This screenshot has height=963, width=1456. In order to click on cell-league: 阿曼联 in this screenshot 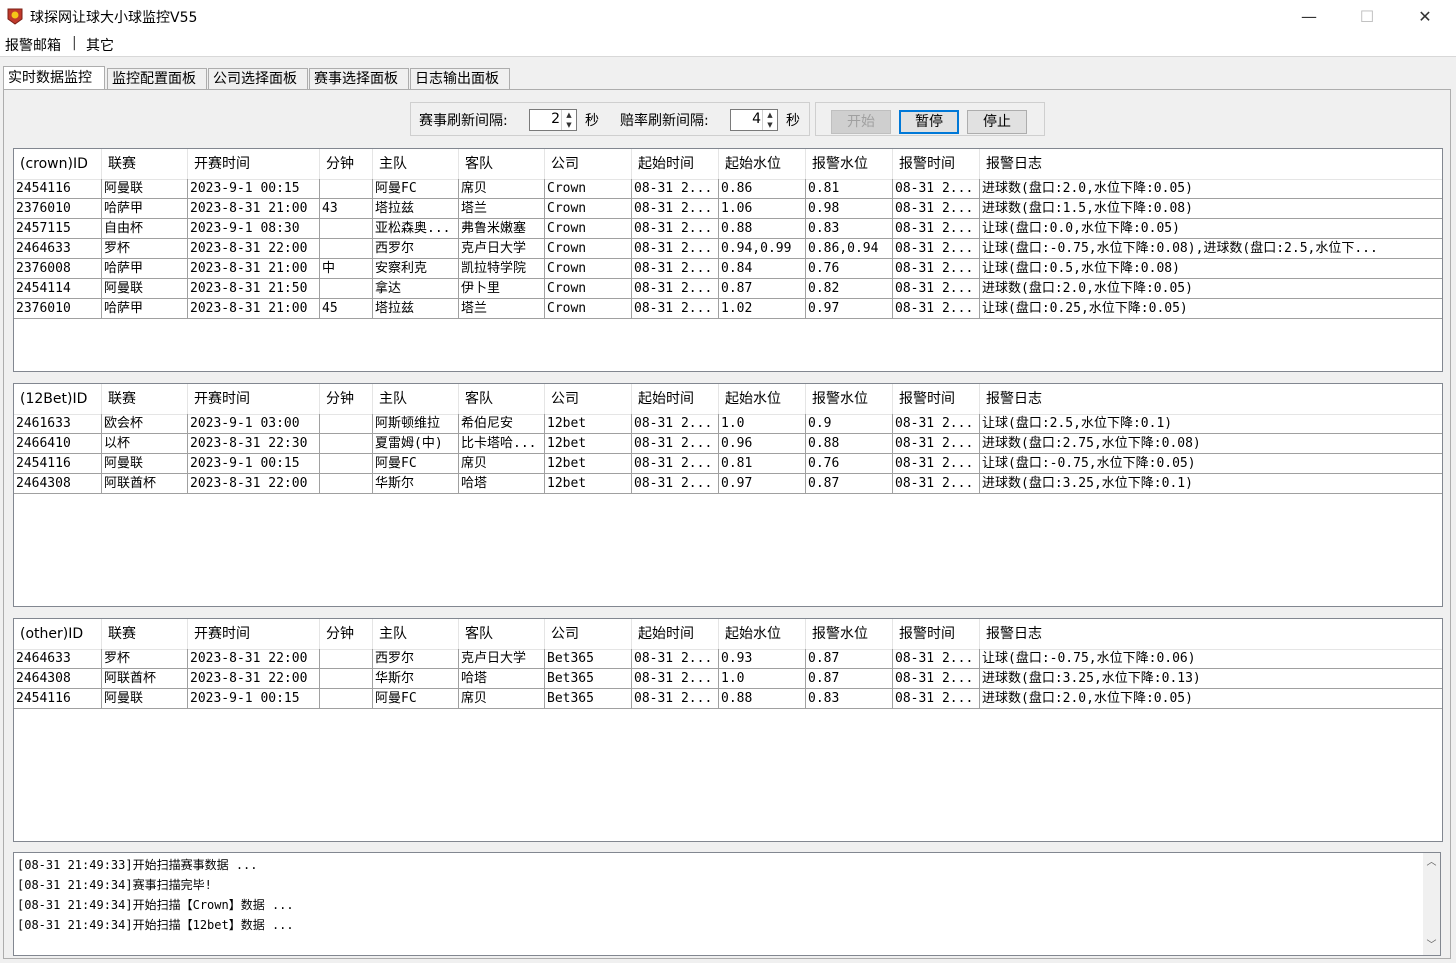, I will do `click(145, 464)`.